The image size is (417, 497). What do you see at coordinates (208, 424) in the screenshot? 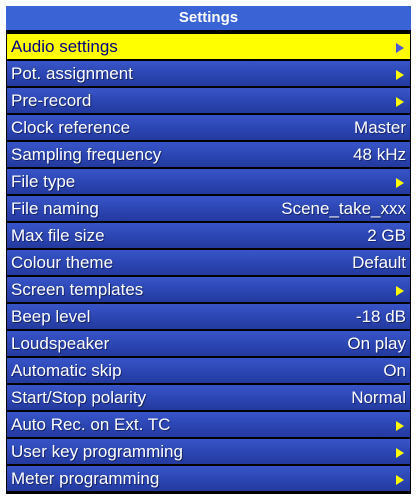
I see `menu-item-auto-rec-on-ext-tc: Auto Rec. on Ext. TC` at bounding box center [208, 424].